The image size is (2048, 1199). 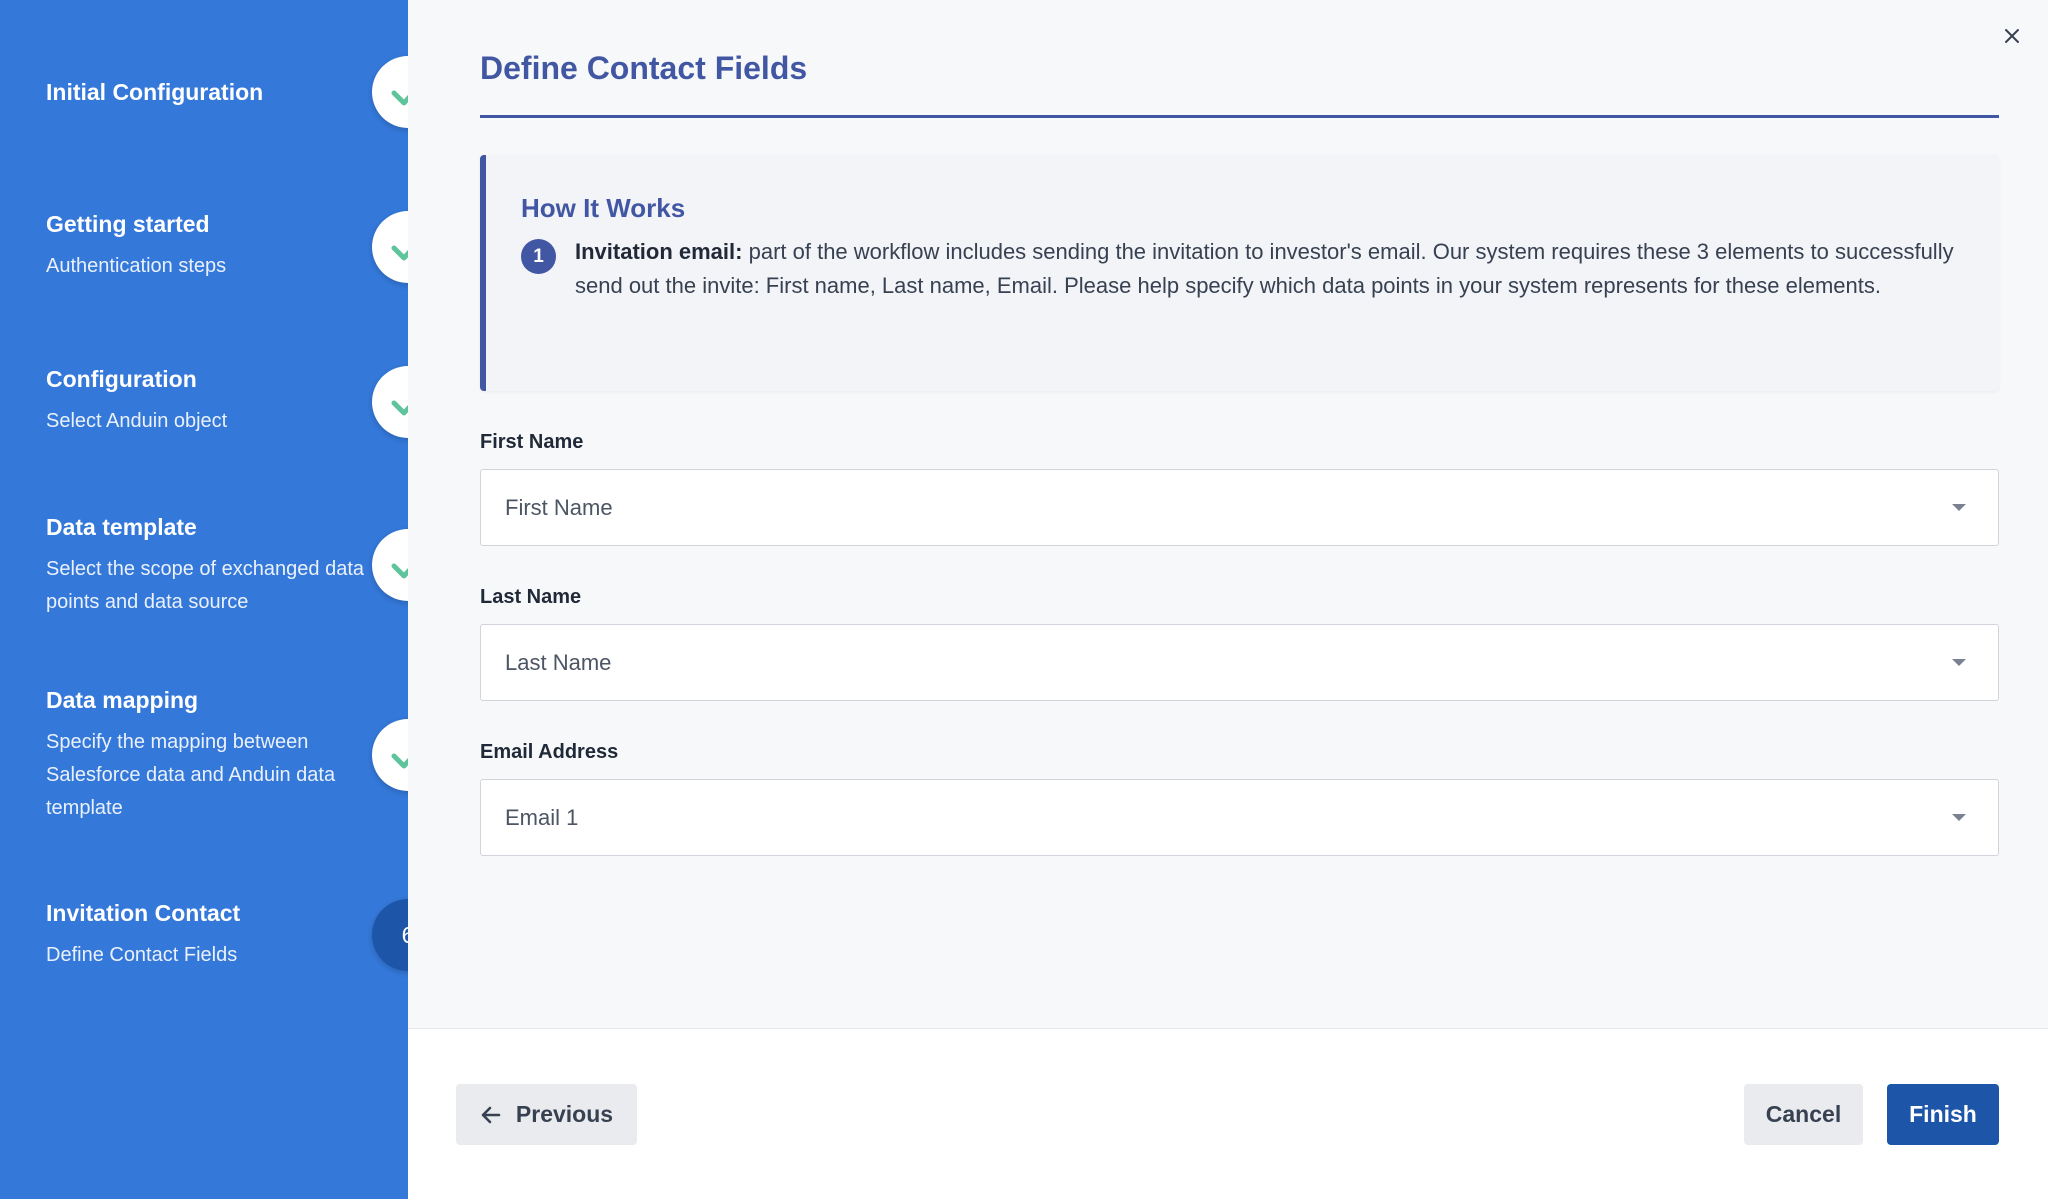 I want to click on step-title: Configuration, so click(x=121, y=379).